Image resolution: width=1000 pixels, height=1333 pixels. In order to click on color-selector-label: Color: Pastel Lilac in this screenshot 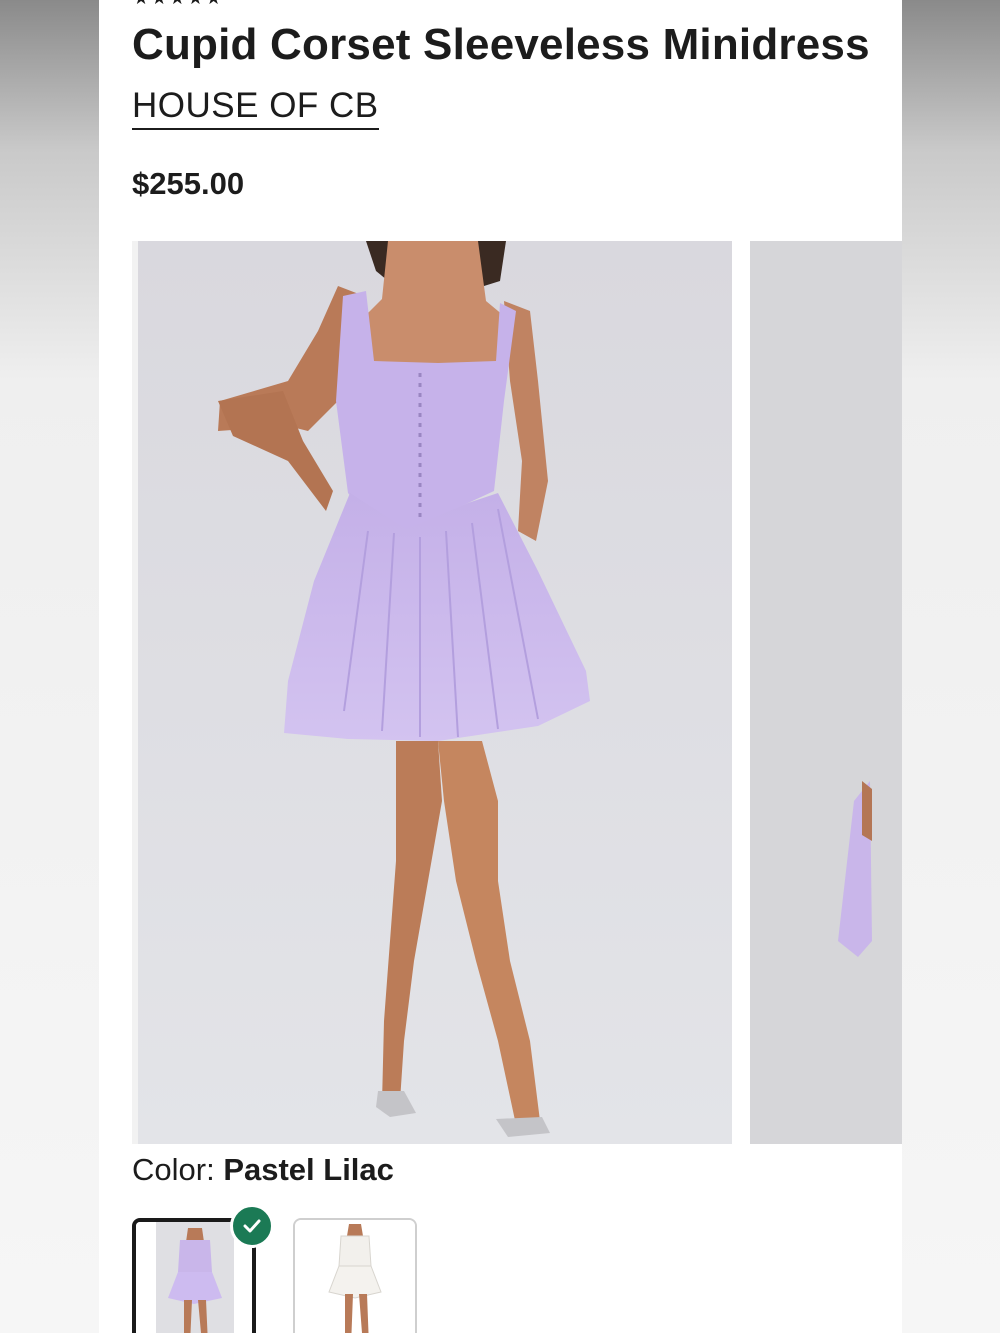, I will do `click(263, 1170)`.